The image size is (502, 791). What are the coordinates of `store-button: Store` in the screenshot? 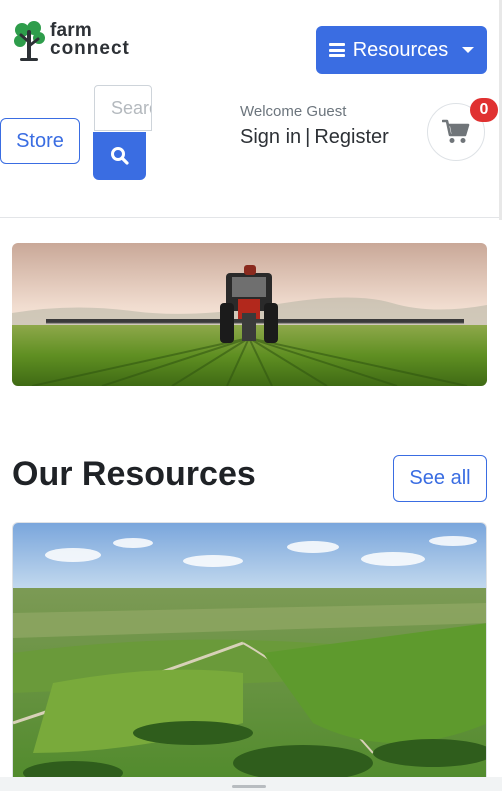 It's located at (40, 141).